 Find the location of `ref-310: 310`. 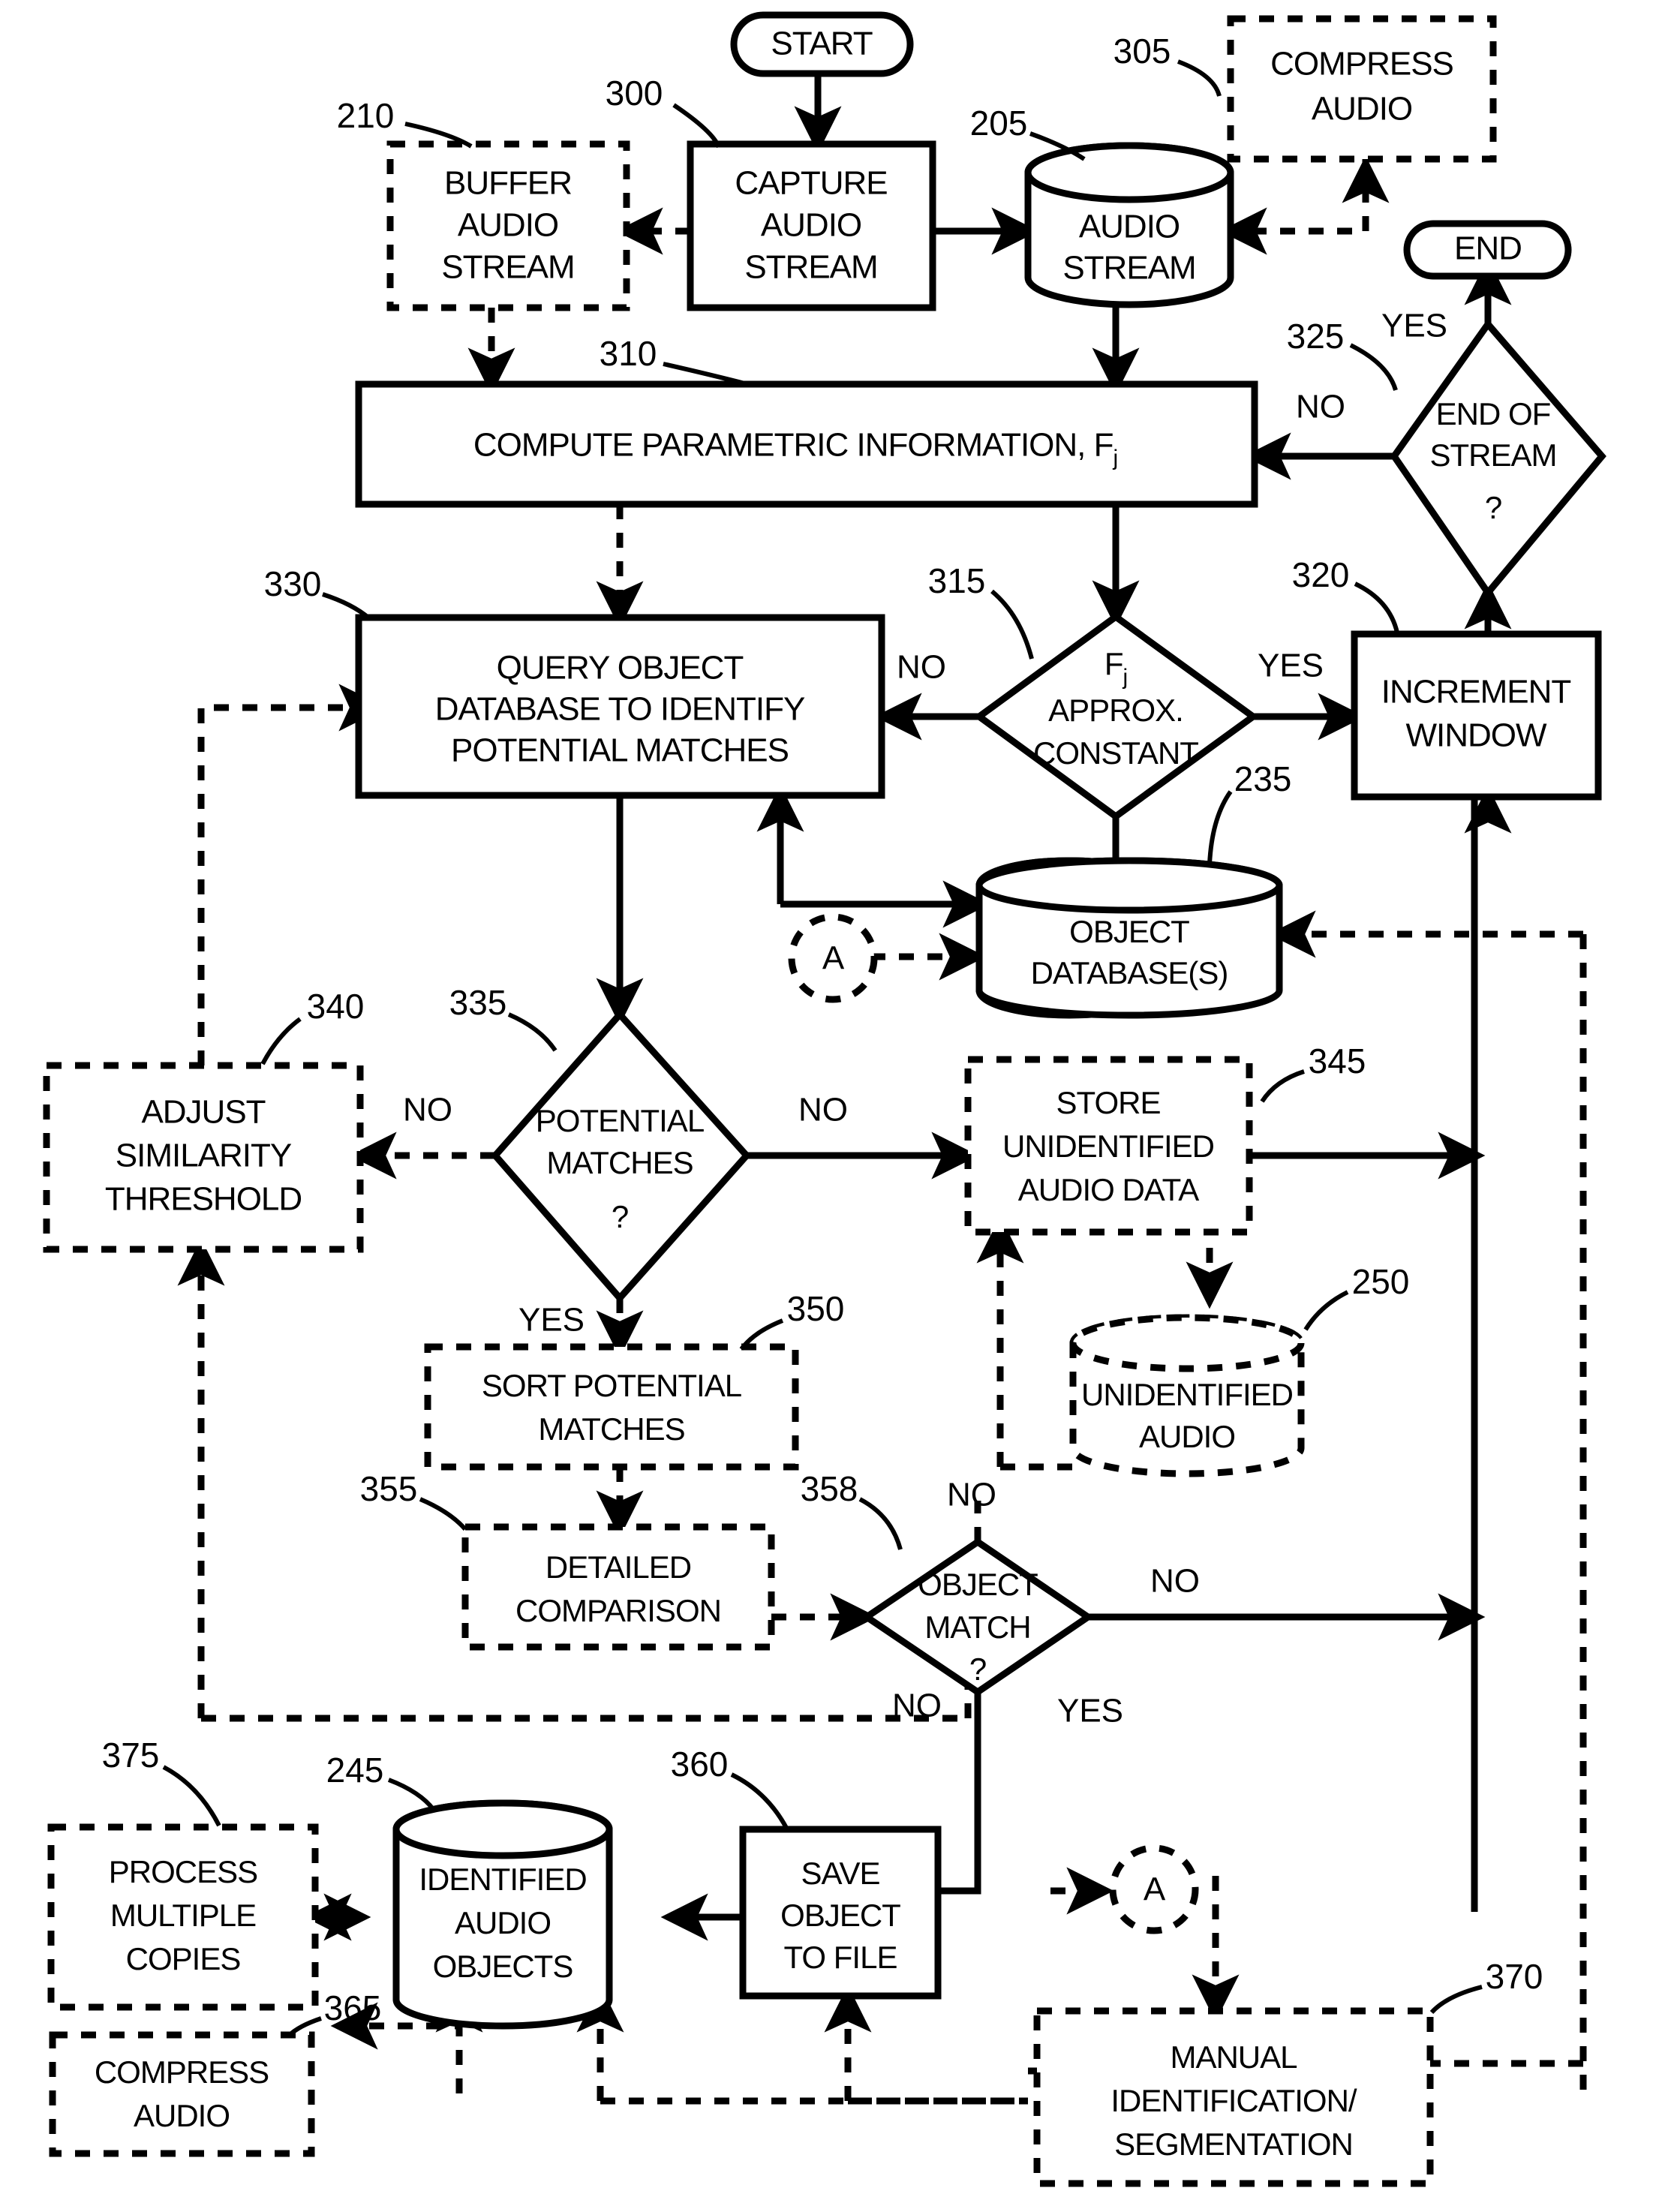

ref-310: 310 is located at coordinates (628, 353).